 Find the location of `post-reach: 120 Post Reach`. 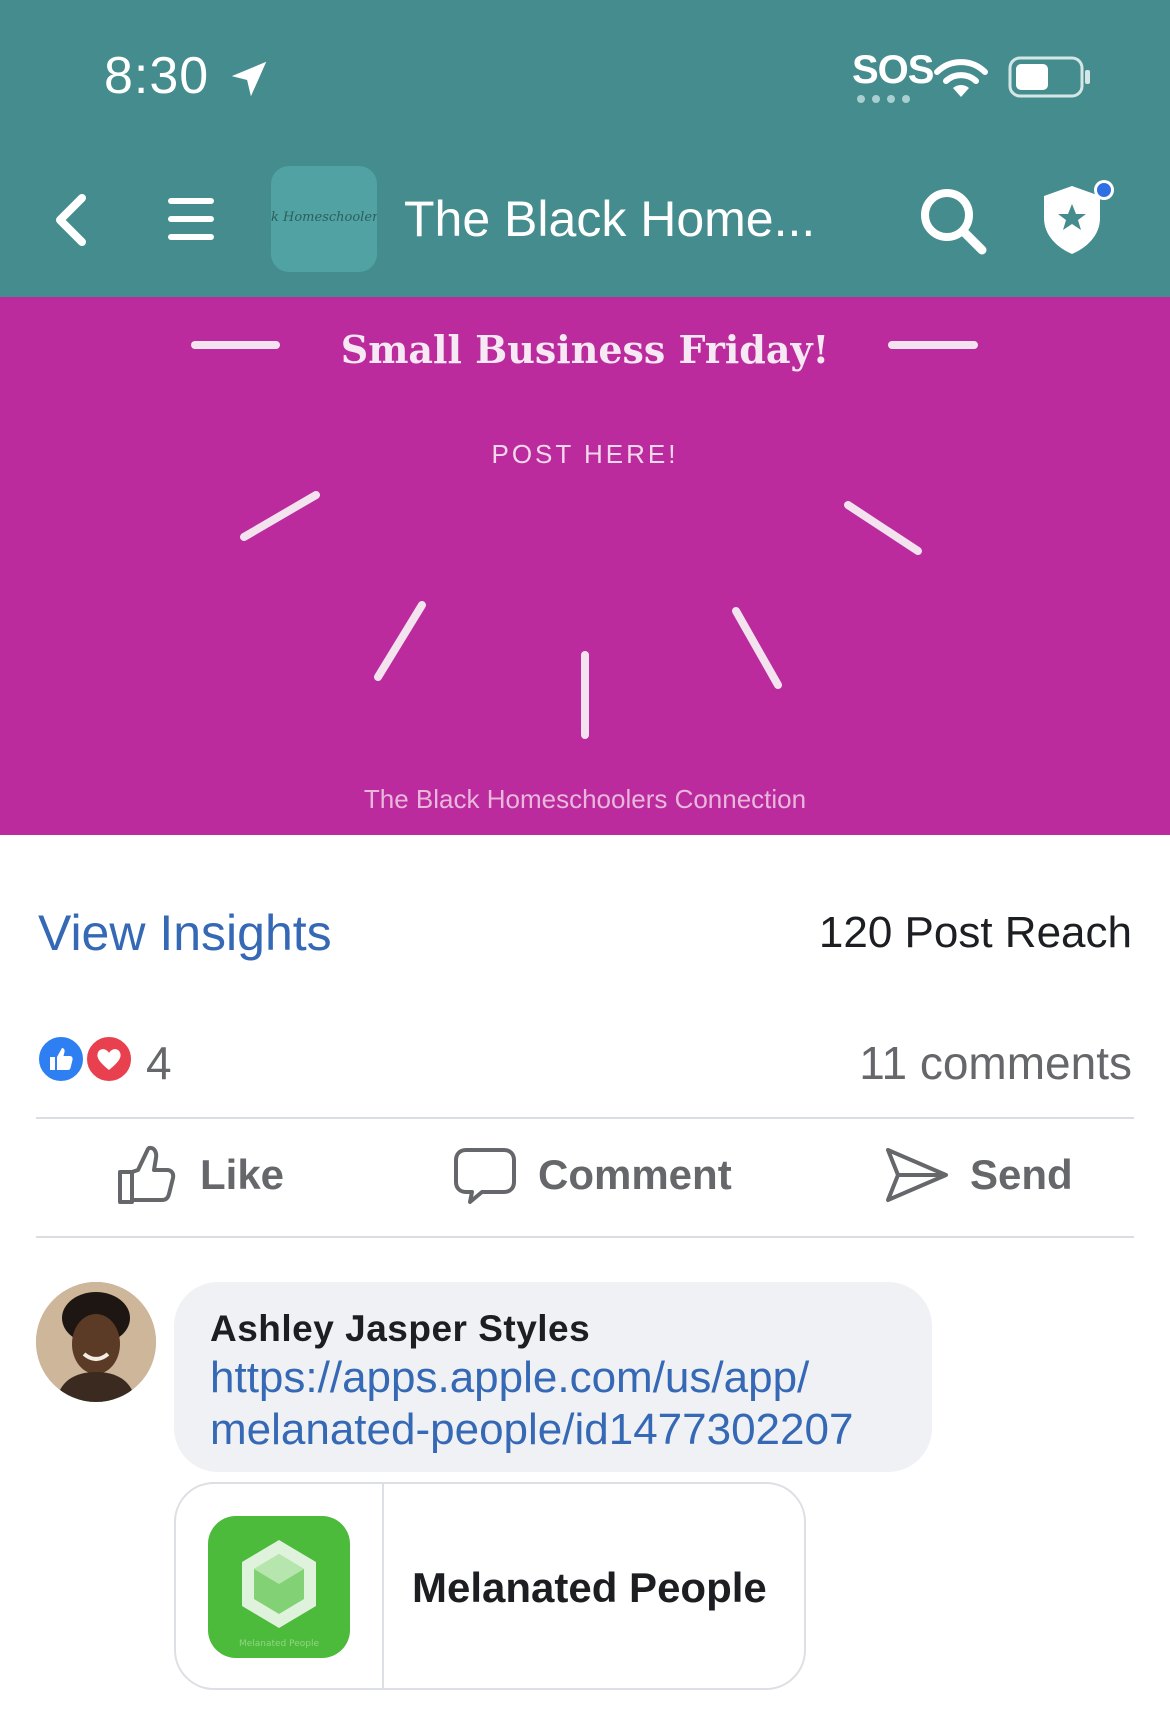

post-reach: 120 Post Reach is located at coordinates (975, 932).